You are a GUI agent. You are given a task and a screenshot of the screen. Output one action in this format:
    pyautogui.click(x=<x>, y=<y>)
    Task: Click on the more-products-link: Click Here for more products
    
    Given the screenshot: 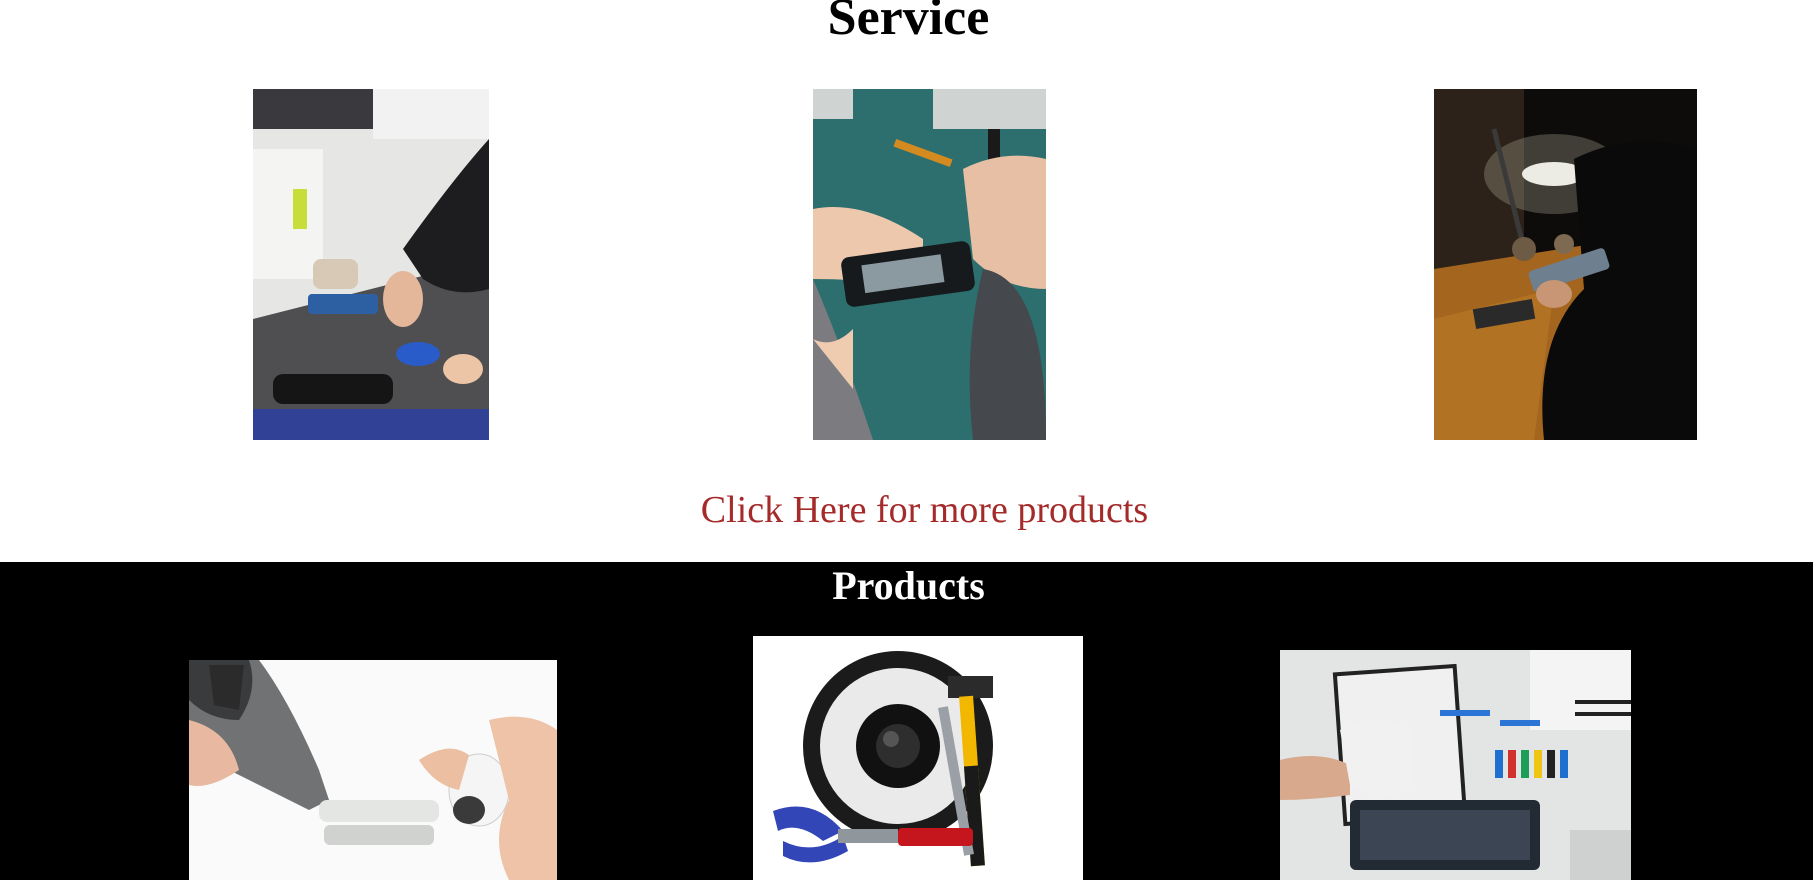 What is the action you would take?
    pyautogui.click(x=906, y=510)
    